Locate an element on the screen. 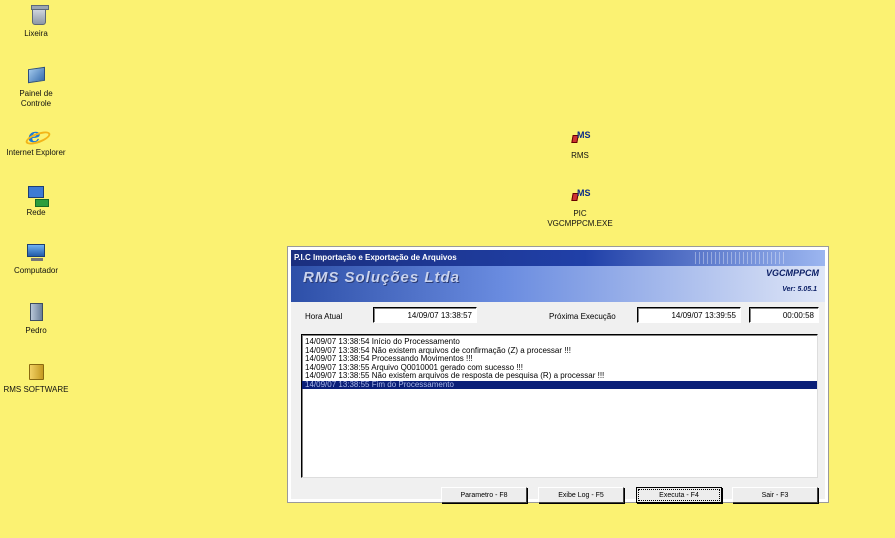 The width and height of the screenshot is (895, 538). executa-button: Executa - F4 is located at coordinates (679, 495).